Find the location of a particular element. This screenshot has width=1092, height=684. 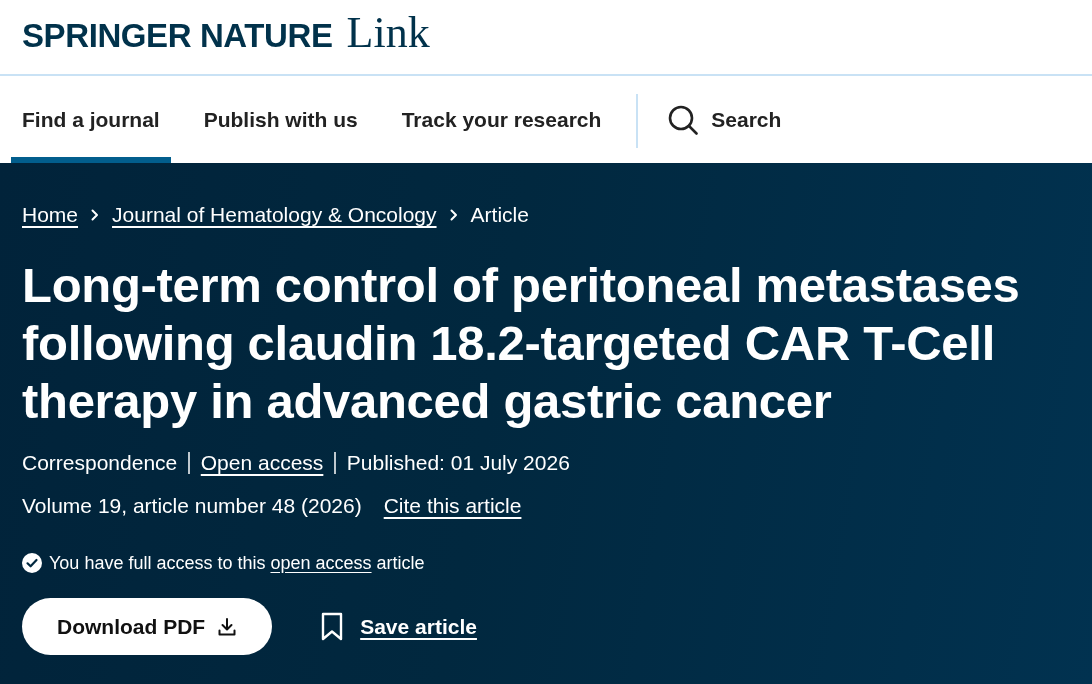

citation-text: Volume 19, article number 48 (2026) is located at coordinates (192, 506).